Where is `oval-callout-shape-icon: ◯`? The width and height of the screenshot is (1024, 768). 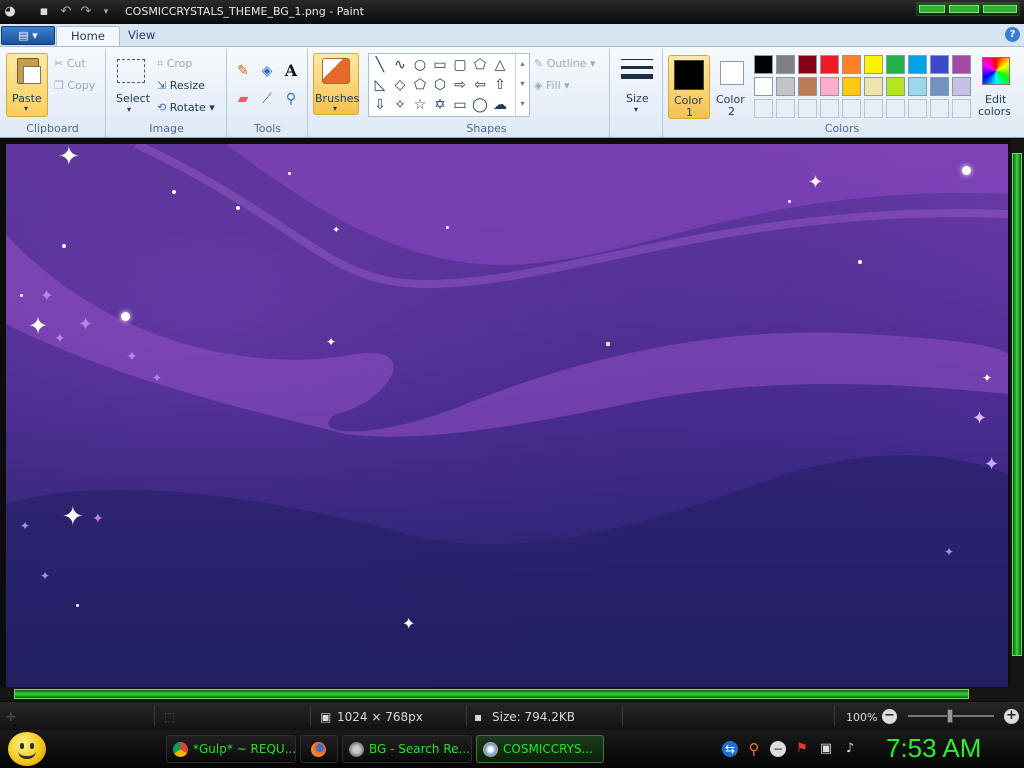 oval-callout-shape-icon: ◯ is located at coordinates (480, 105).